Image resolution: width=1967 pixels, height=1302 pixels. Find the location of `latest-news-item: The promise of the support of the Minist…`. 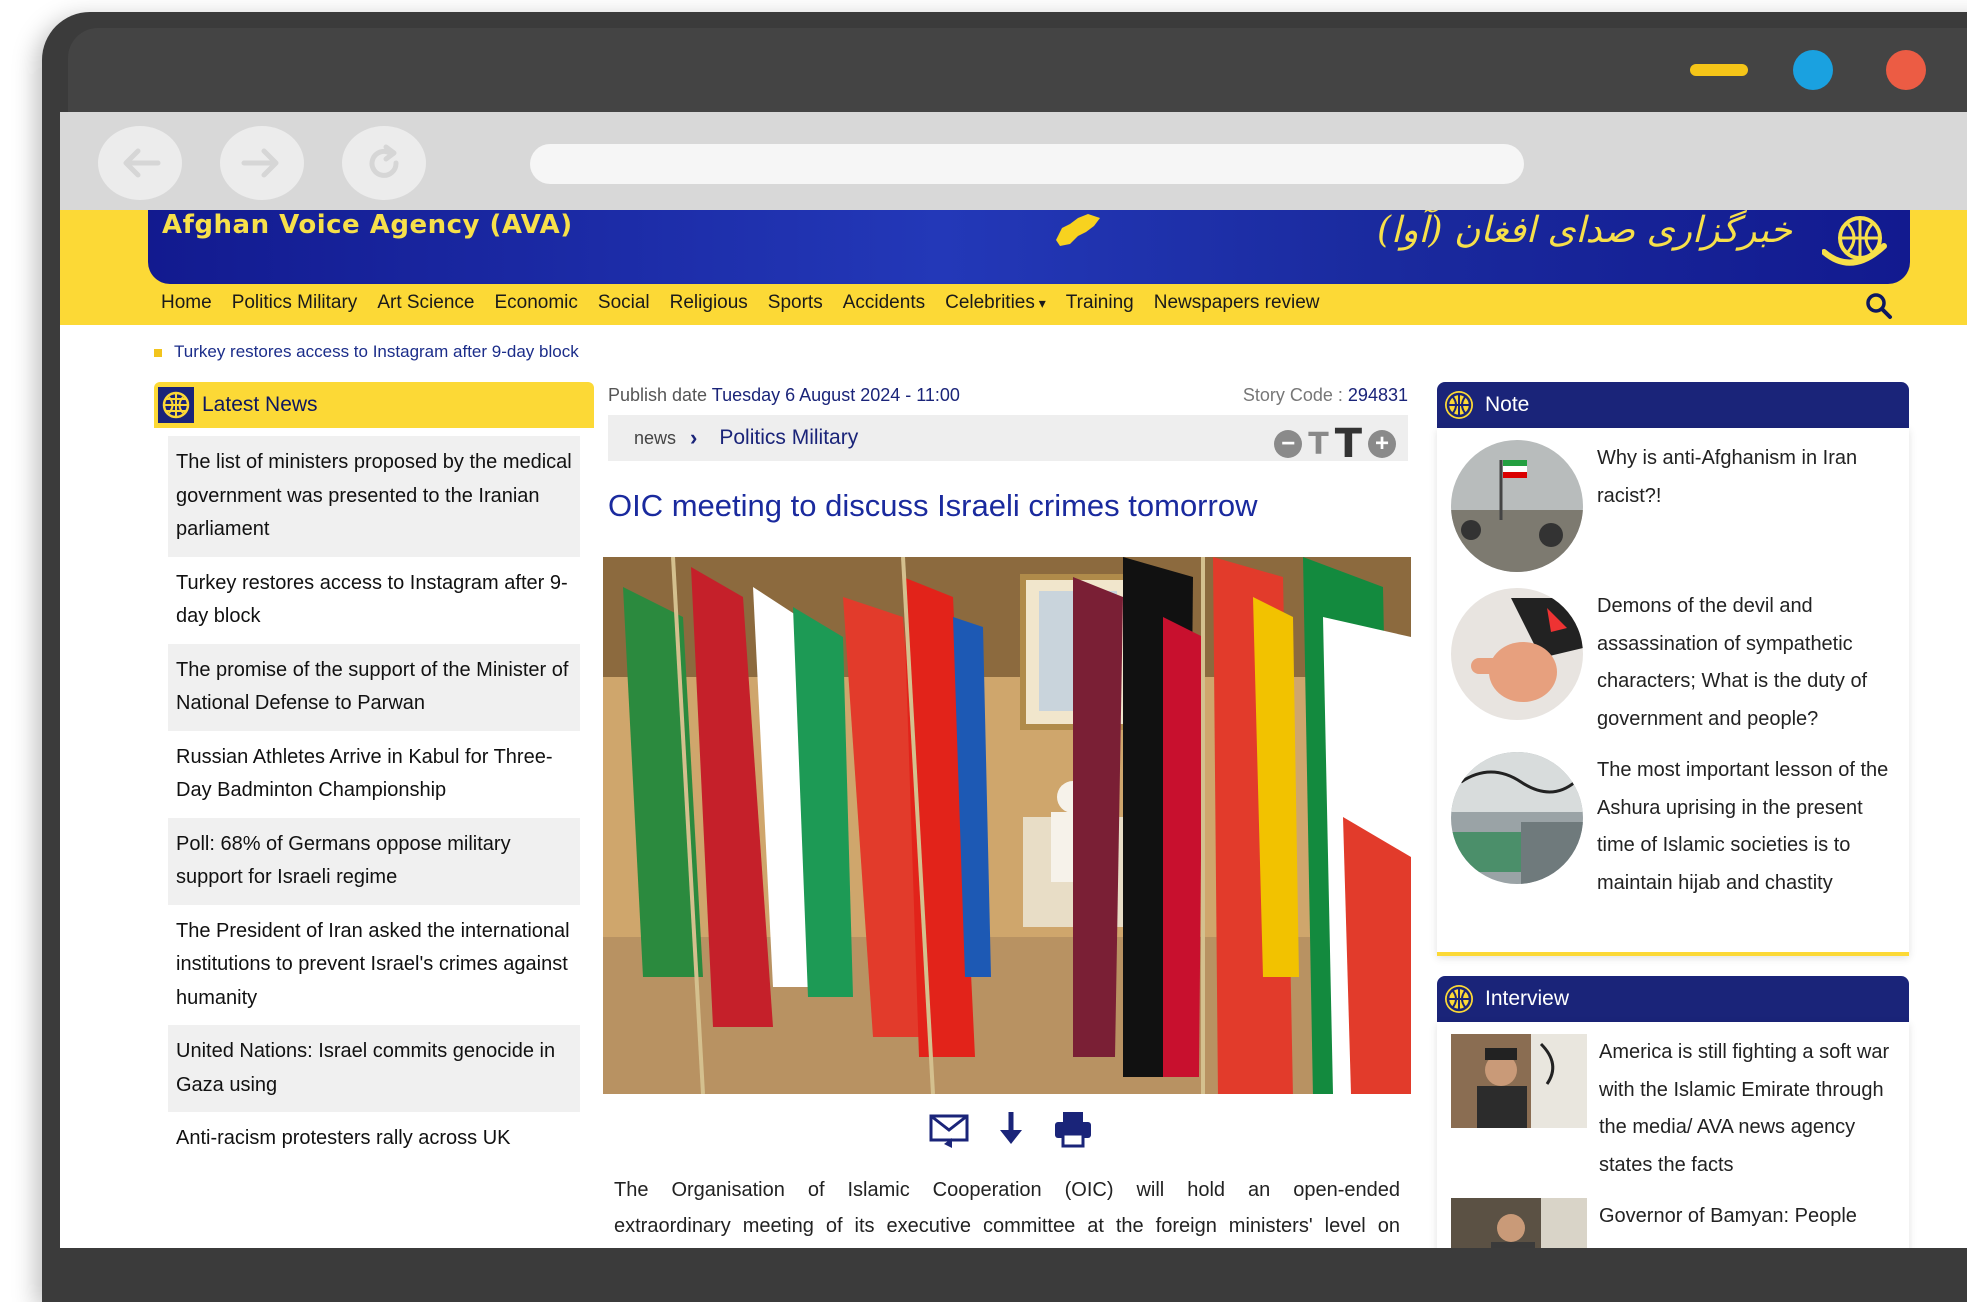

latest-news-item: The promise of the support of the Minist… is located at coordinates (374, 687).